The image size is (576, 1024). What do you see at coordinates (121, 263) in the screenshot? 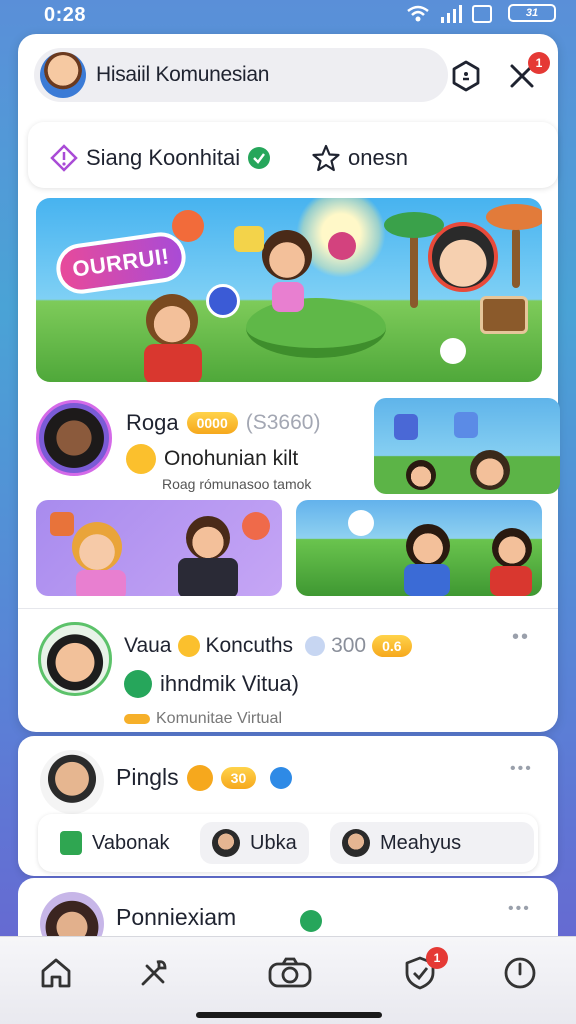
I see `banner-sign: OURRUI!` at bounding box center [121, 263].